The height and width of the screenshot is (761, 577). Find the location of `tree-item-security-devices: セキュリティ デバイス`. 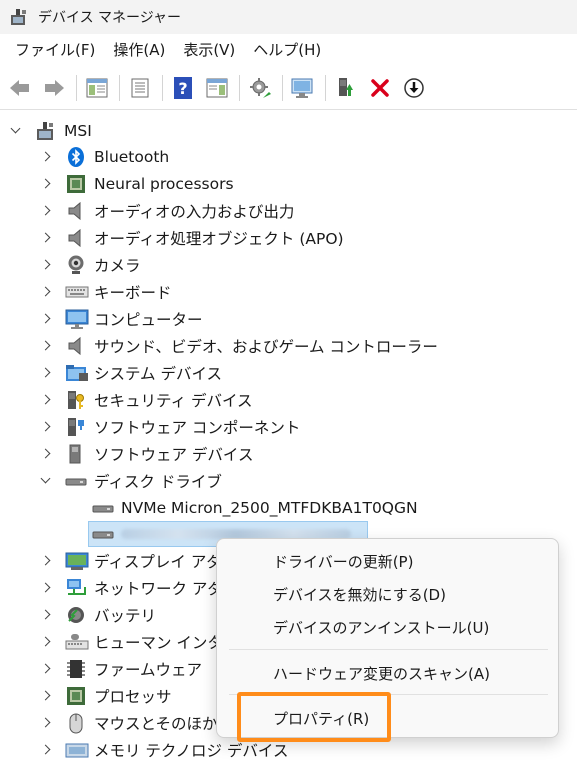

tree-item-security-devices: セキュリティ デバイス is located at coordinates (146, 400).